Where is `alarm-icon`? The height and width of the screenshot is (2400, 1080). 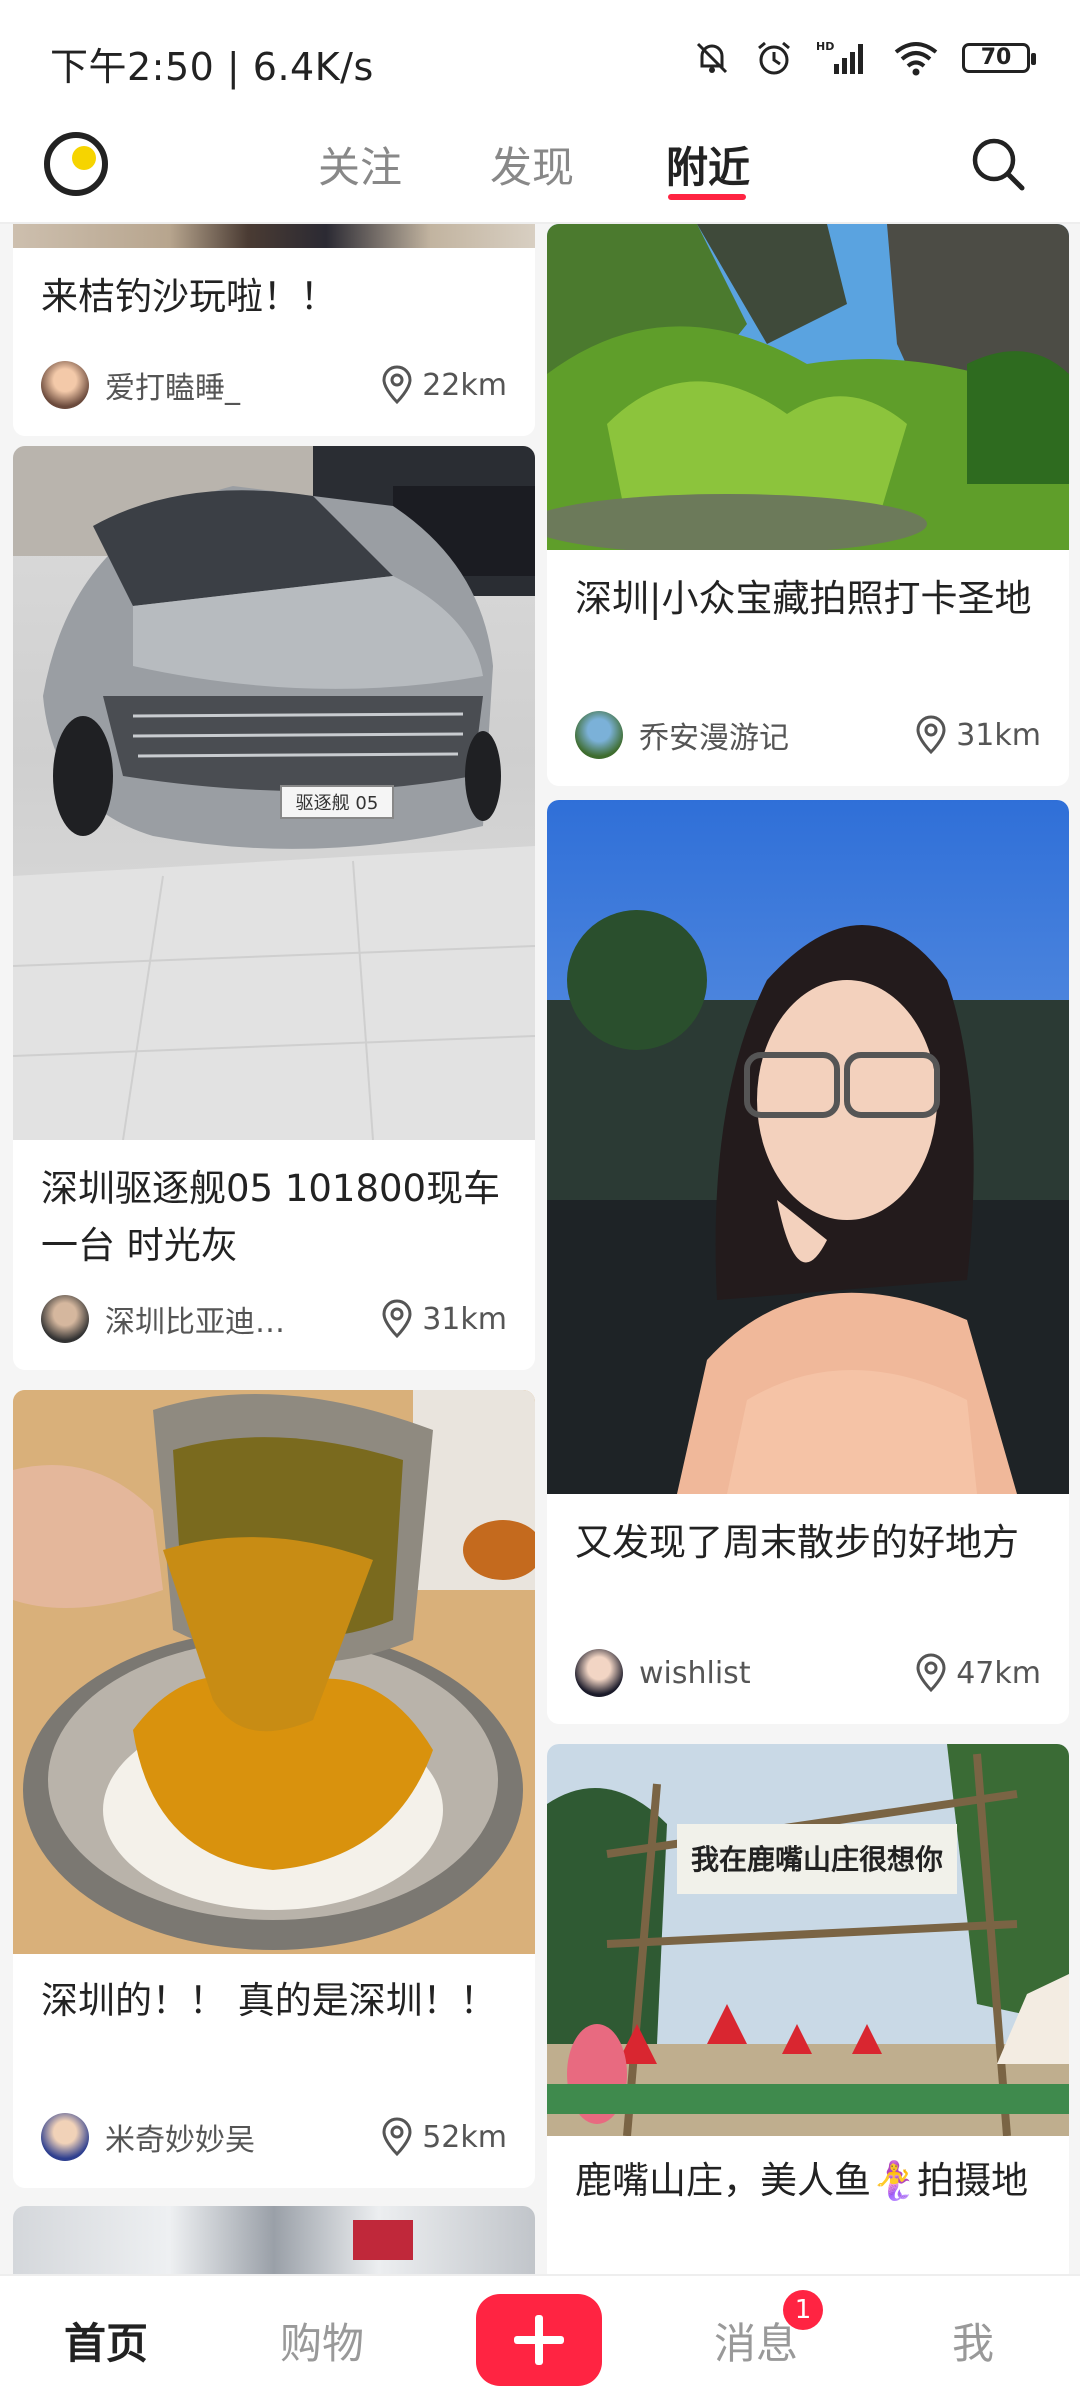 alarm-icon is located at coordinates (774, 58).